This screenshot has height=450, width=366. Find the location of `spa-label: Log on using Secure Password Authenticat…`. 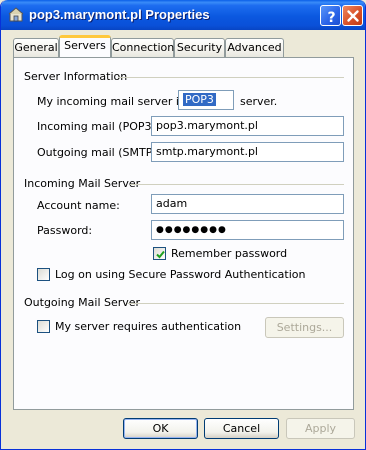

spa-label: Log on using Secure Password Authenticat… is located at coordinates (180, 274).